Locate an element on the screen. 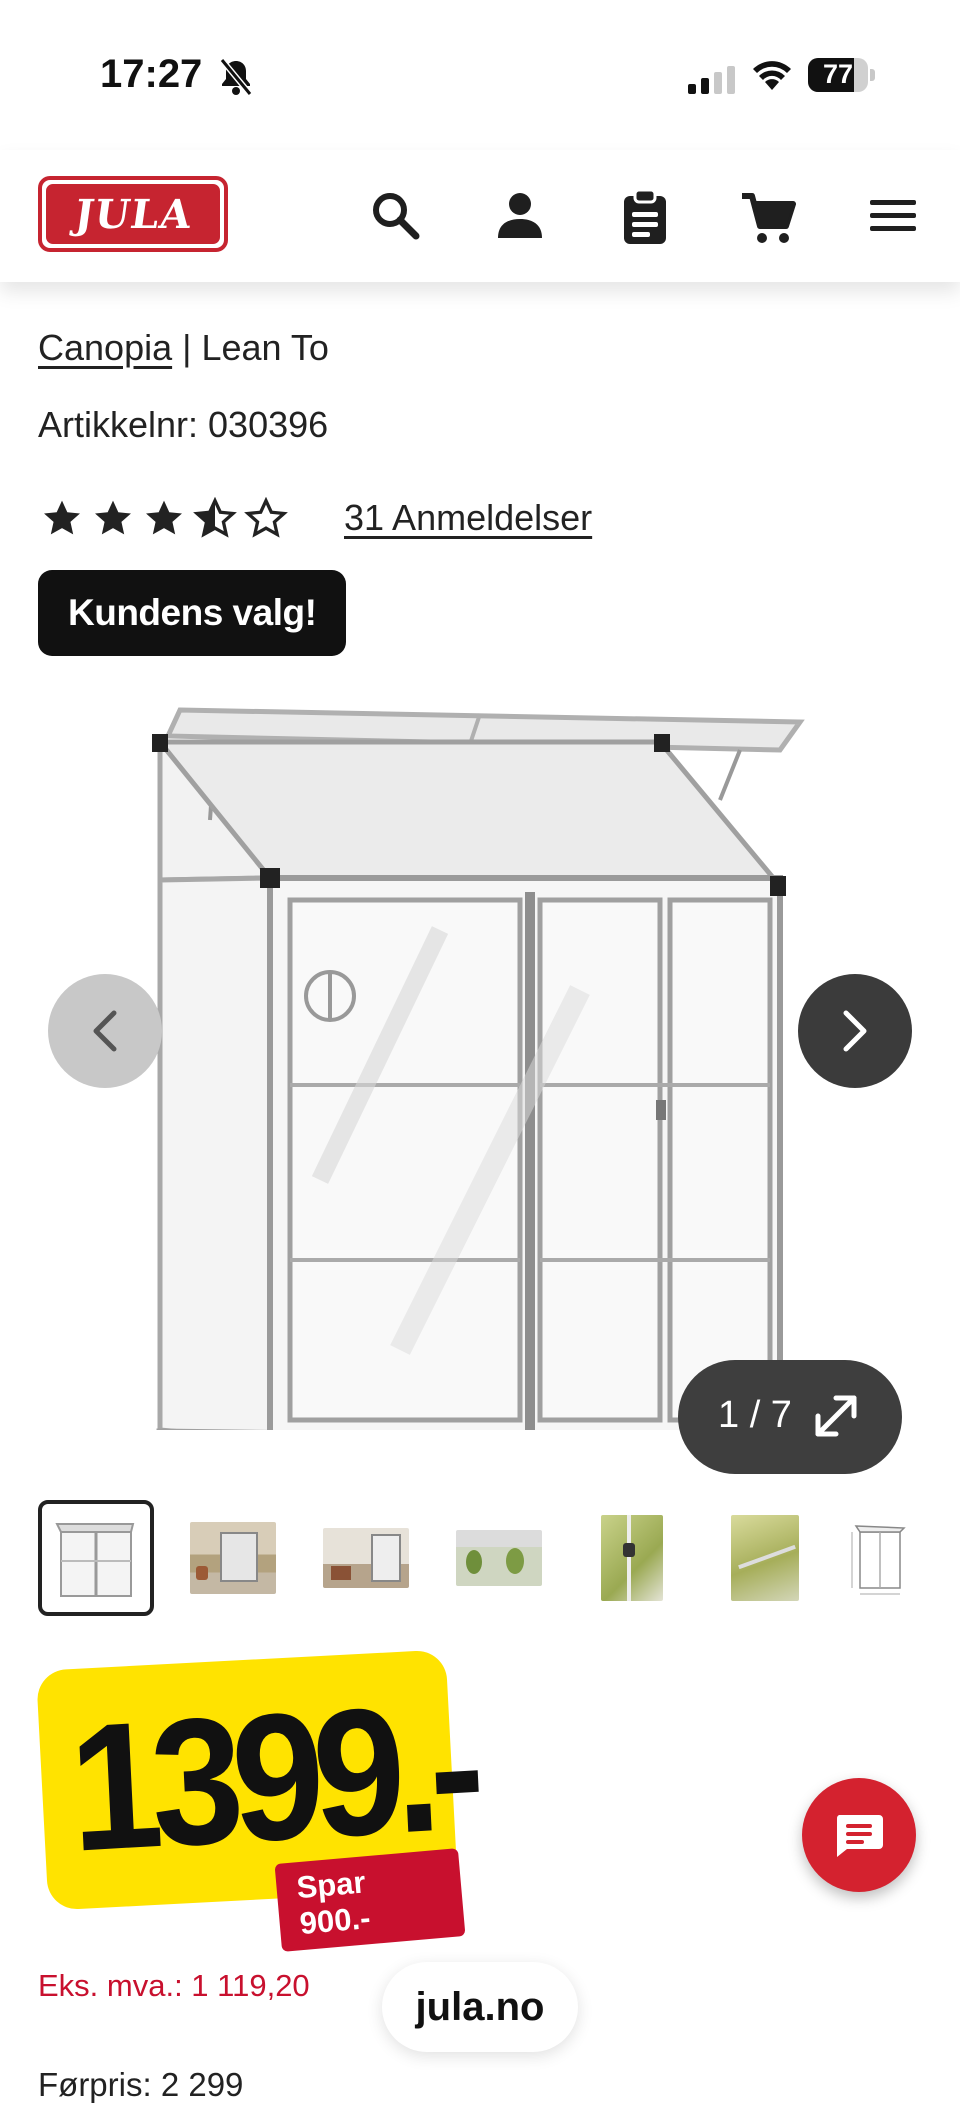 This screenshot has height=2104, width=960. greenhouse-garden-photo is located at coordinates (233, 1558).